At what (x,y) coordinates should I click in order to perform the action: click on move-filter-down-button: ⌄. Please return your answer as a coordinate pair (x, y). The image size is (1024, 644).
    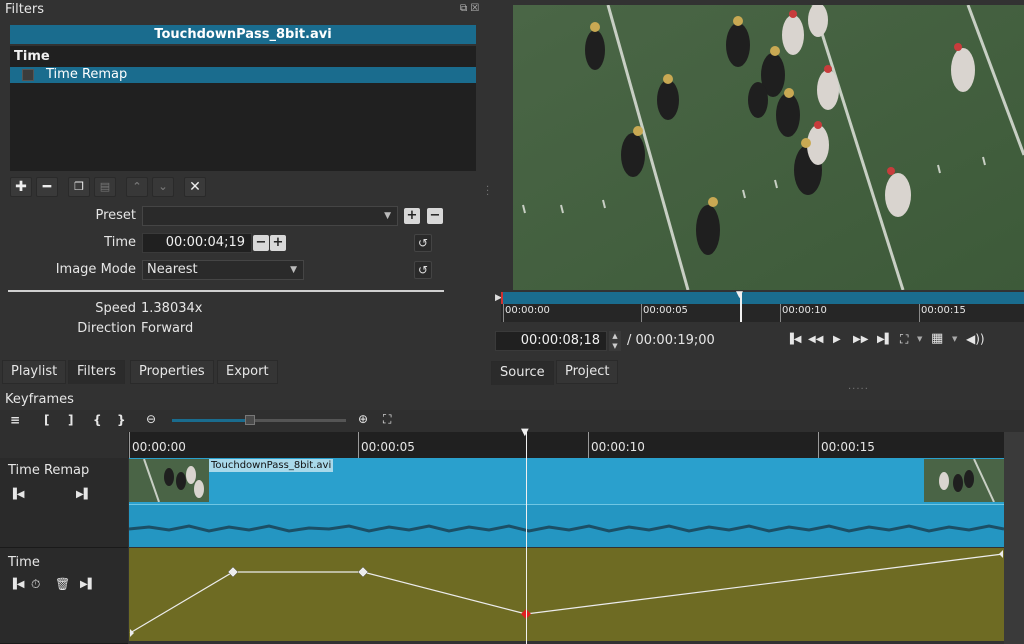
    Looking at the image, I should click on (163, 187).